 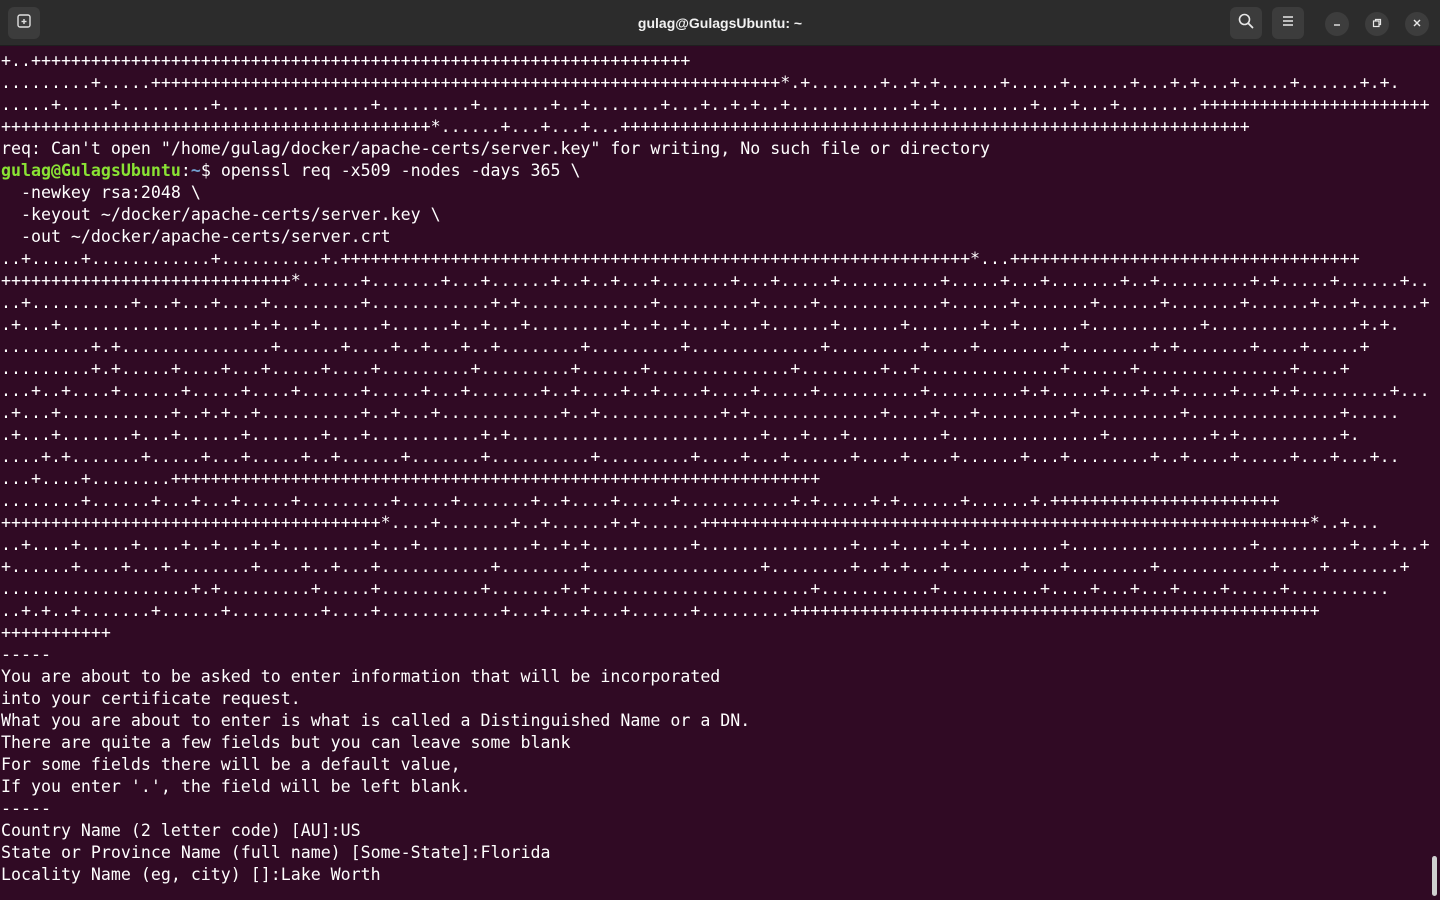 What do you see at coordinates (195, 170) in the screenshot?
I see `prompt-path: ~` at bounding box center [195, 170].